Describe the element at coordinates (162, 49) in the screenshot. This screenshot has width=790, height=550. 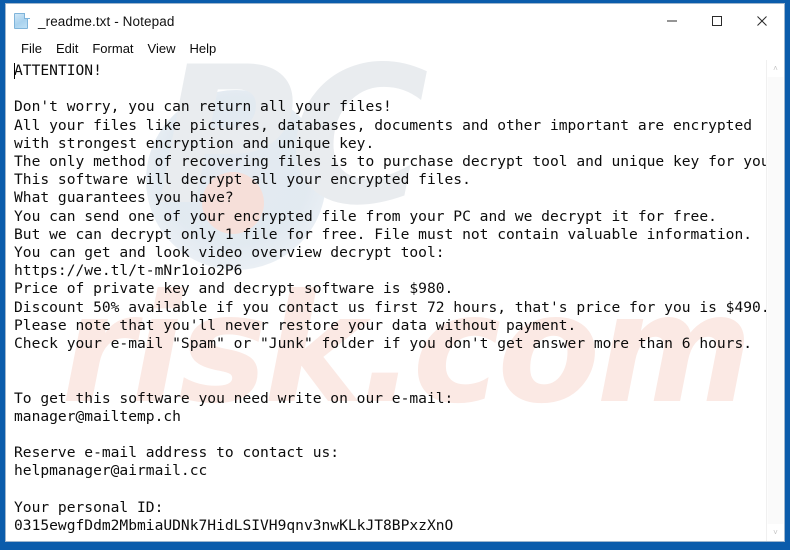
I see `menu-item-view: View` at that location.